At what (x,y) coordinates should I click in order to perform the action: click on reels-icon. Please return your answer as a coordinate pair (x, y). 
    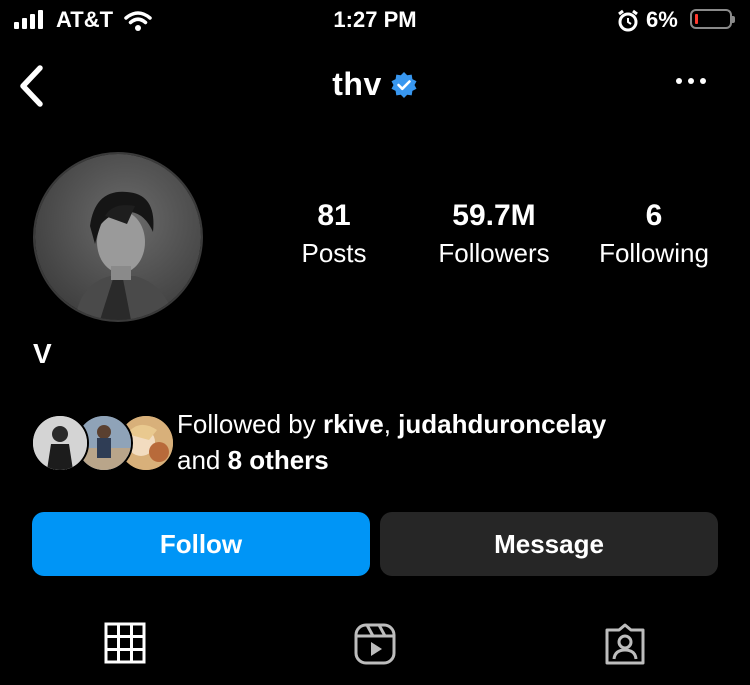
    Looking at the image, I should click on (375, 644).